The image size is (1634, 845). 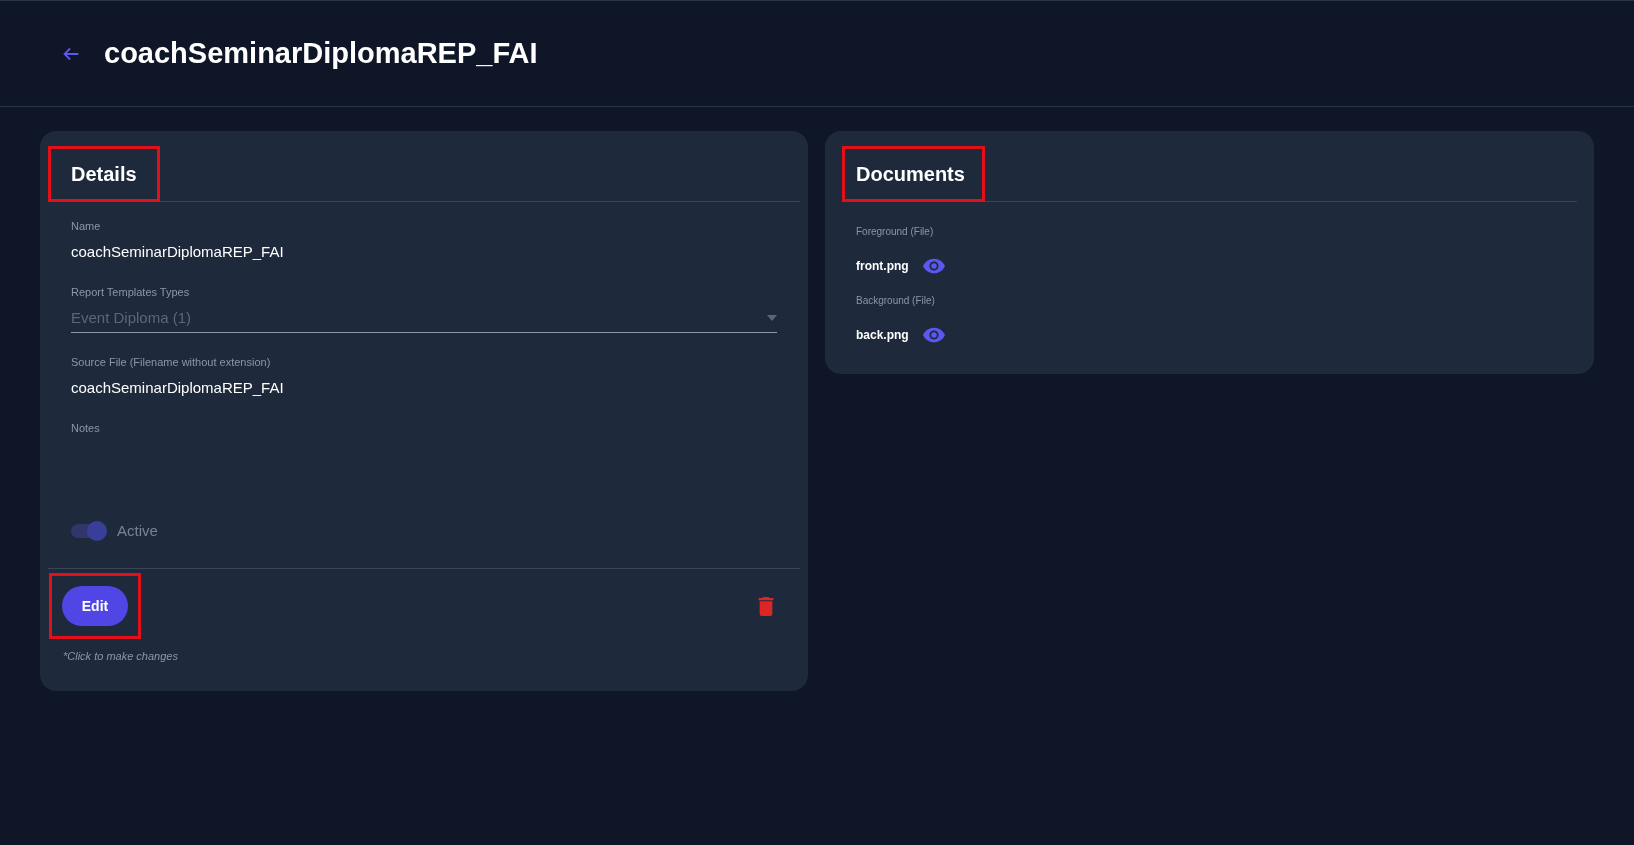 I want to click on field-label: Notes, so click(x=86, y=428).